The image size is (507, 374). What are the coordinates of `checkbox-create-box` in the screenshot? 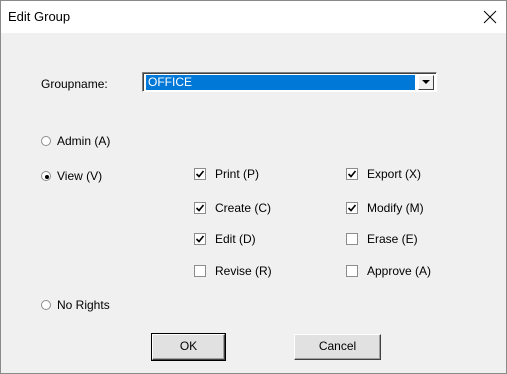 It's located at (200, 208).